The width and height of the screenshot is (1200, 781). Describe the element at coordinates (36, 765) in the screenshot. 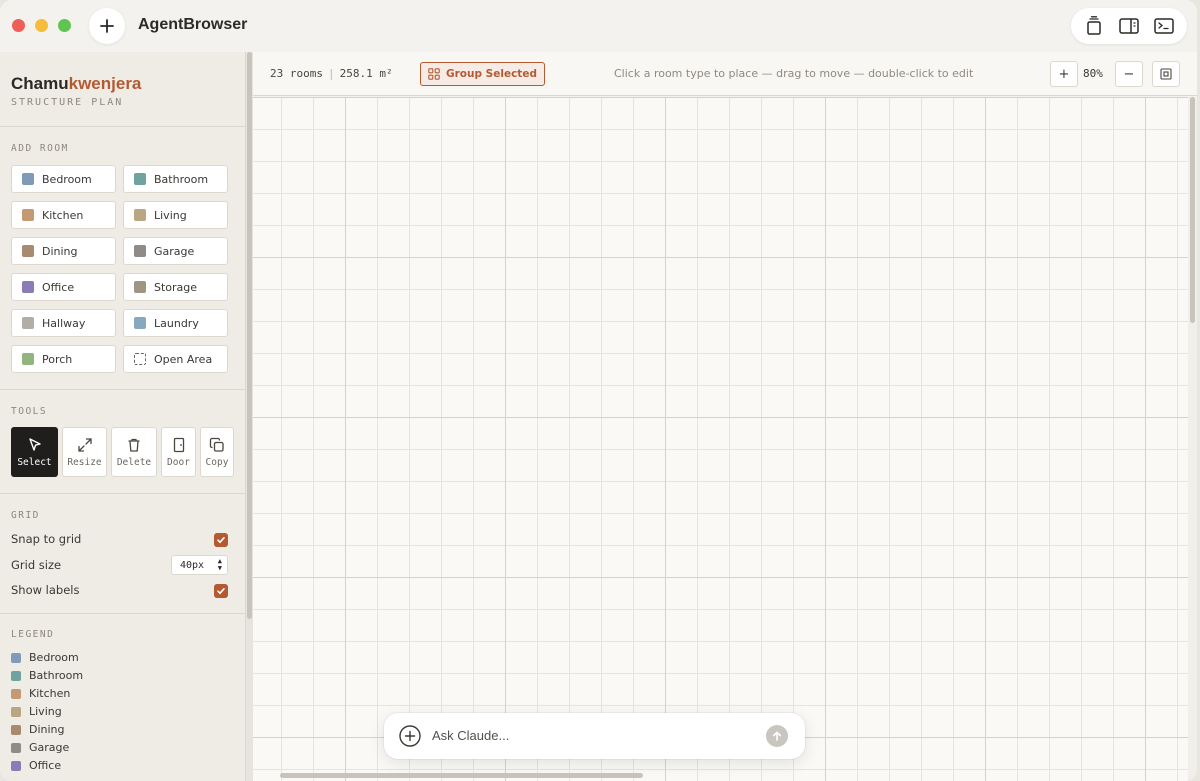

I see `legend-item: Office` at that location.